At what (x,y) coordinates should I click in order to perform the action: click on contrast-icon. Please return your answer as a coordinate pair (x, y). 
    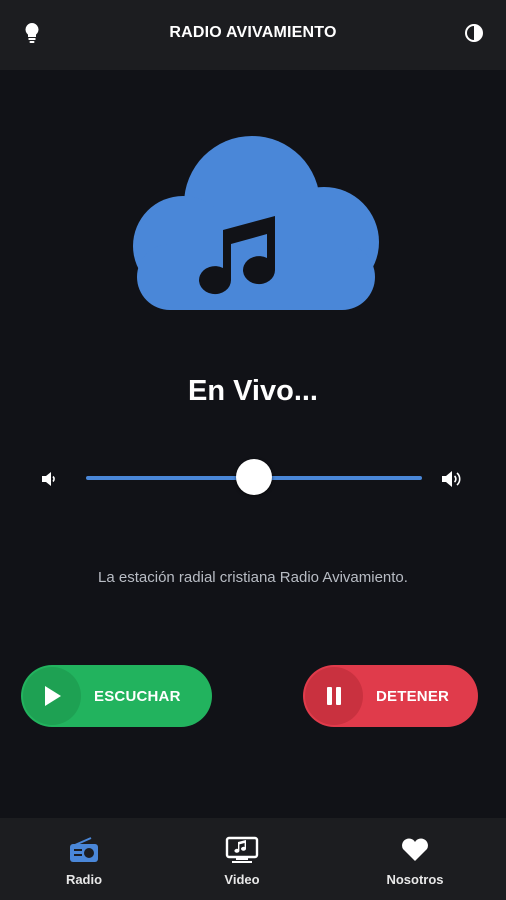
    Looking at the image, I should click on (474, 33).